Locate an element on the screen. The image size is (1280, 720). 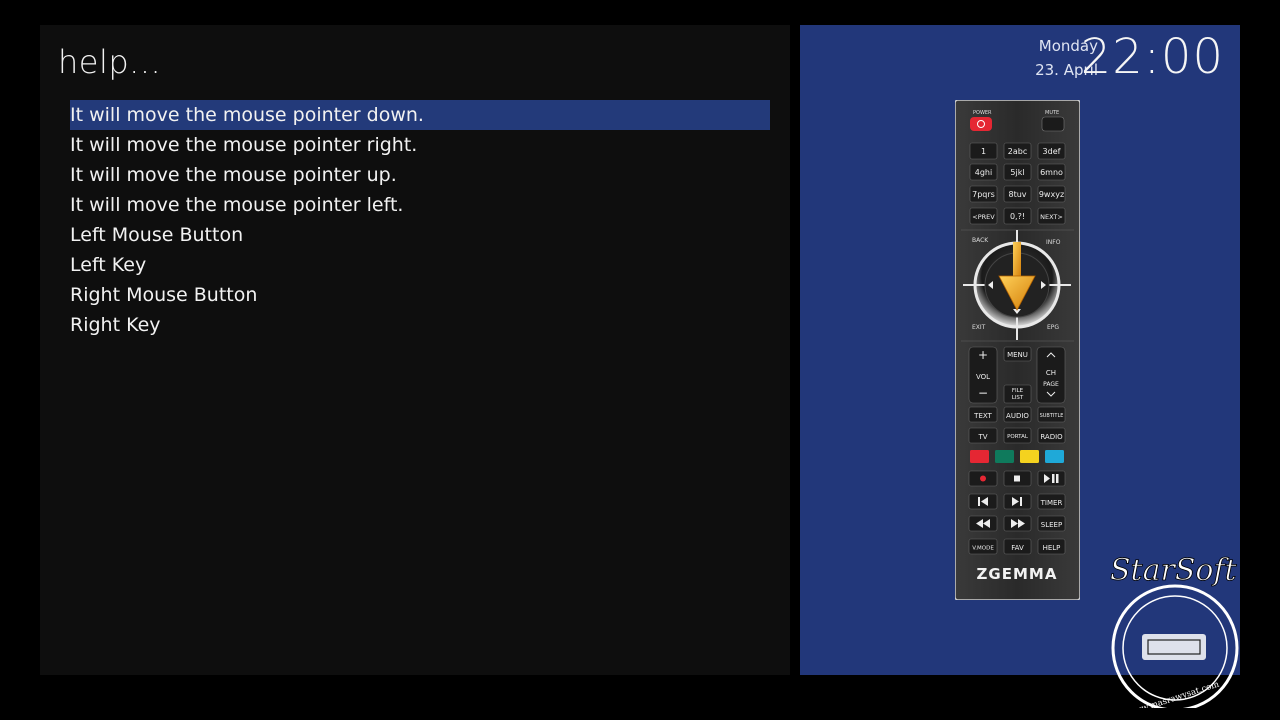
remote-radio-label: RADIO is located at coordinates (1051, 437).